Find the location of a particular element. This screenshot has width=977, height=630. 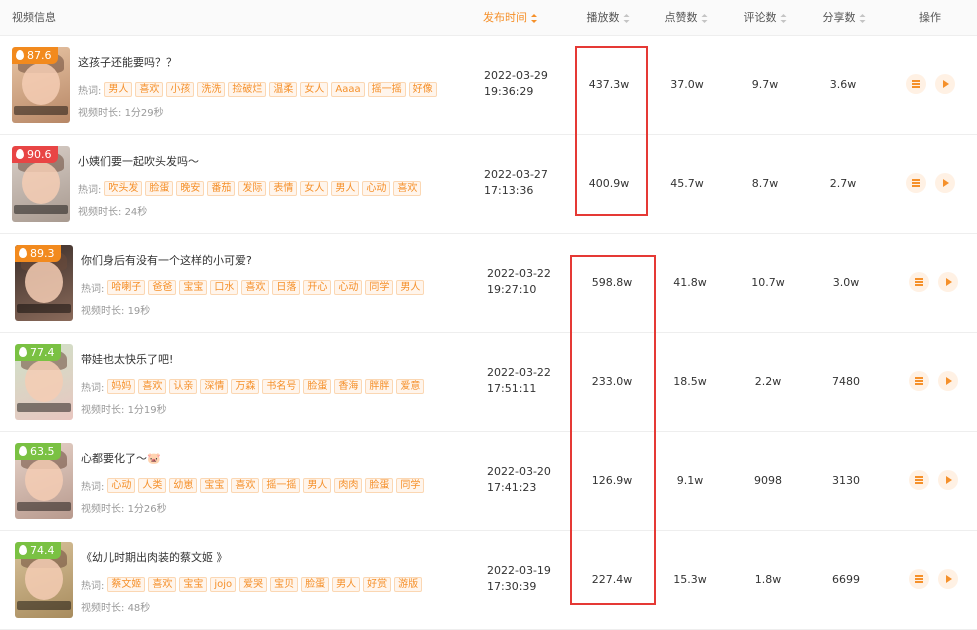

video-title: 小姨们要一起吹头发吗～ is located at coordinates (138, 161).